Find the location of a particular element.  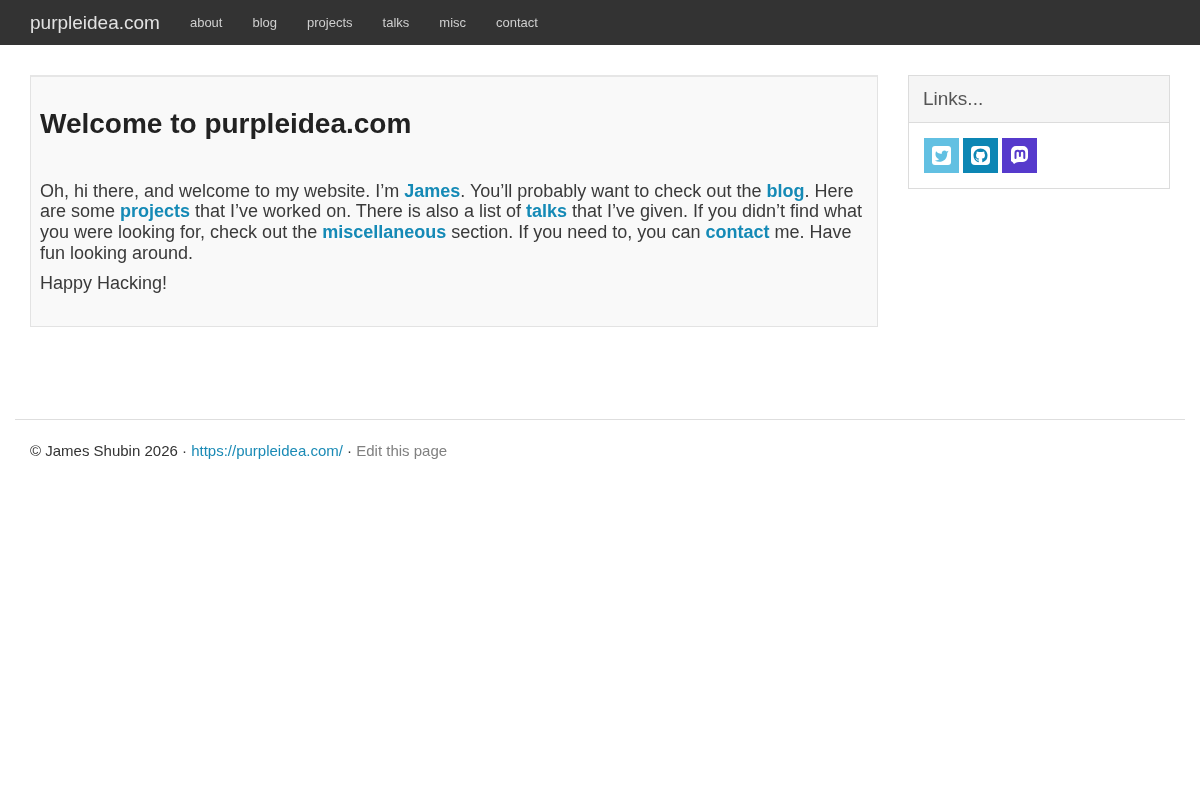

footer-text: © James Shubin 2026 · https://purpleidea.com/ · Edit this page is located at coordinates (239, 451).